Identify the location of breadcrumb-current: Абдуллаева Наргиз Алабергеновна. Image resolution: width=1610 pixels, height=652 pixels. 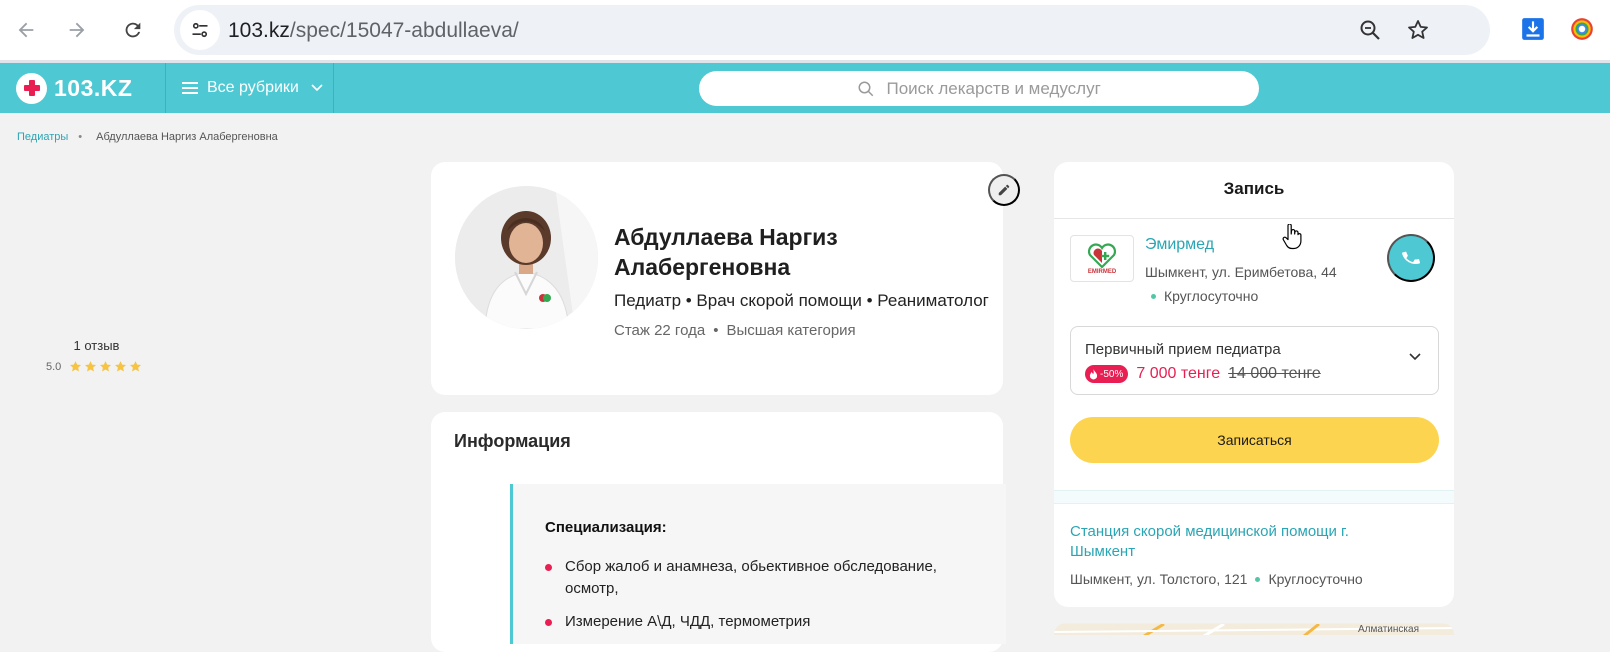
(187, 137).